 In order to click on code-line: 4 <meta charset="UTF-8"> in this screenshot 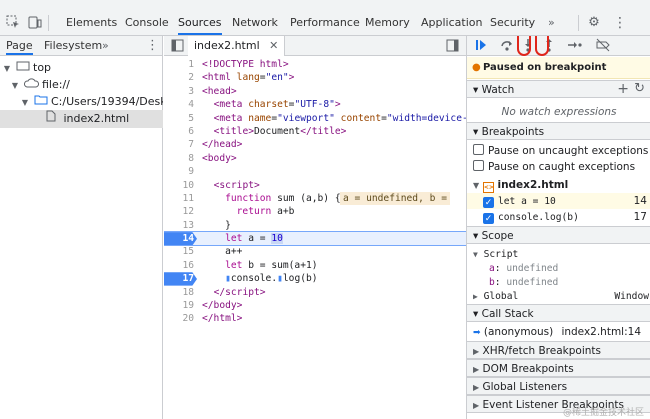, I will do `click(315, 104)`.